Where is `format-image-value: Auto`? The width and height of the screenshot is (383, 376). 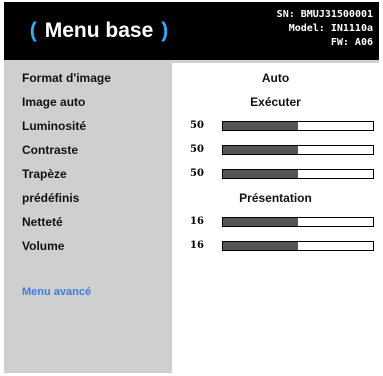 format-image-value: Auto is located at coordinates (275, 78).